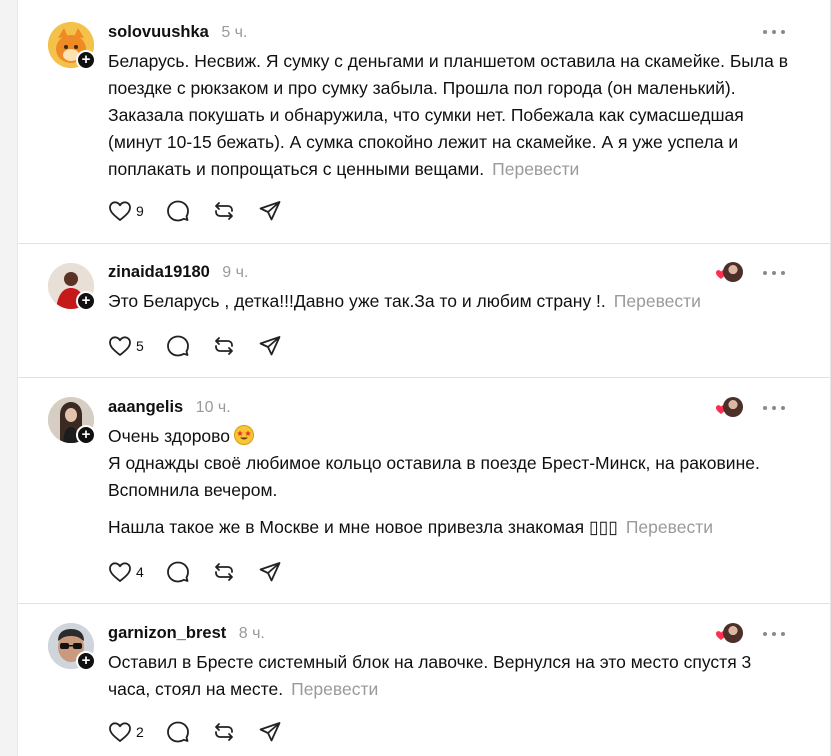 This screenshot has height=756, width=831. What do you see at coordinates (140, 732) in the screenshot?
I see `like-count: 2` at bounding box center [140, 732].